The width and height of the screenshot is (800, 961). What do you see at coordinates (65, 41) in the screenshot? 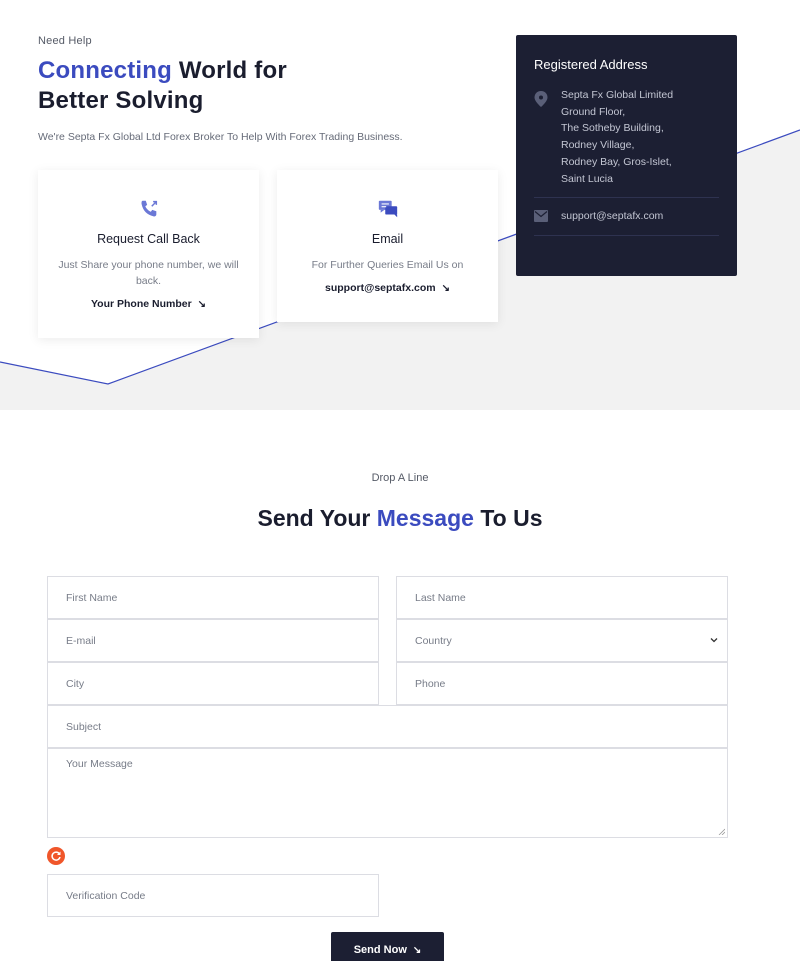
I see `need-help-eyebrow: Need Help` at bounding box center [65, 41].